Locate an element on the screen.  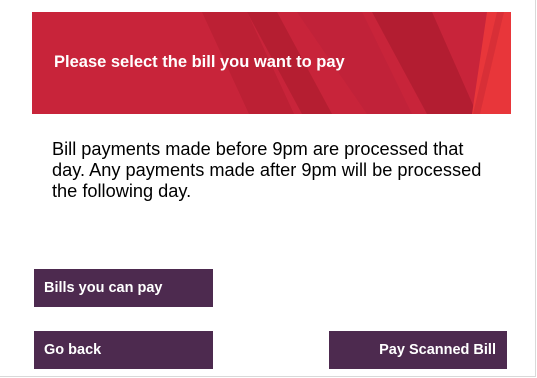
go-back-button: Go back is located at coordinates (123, 350).